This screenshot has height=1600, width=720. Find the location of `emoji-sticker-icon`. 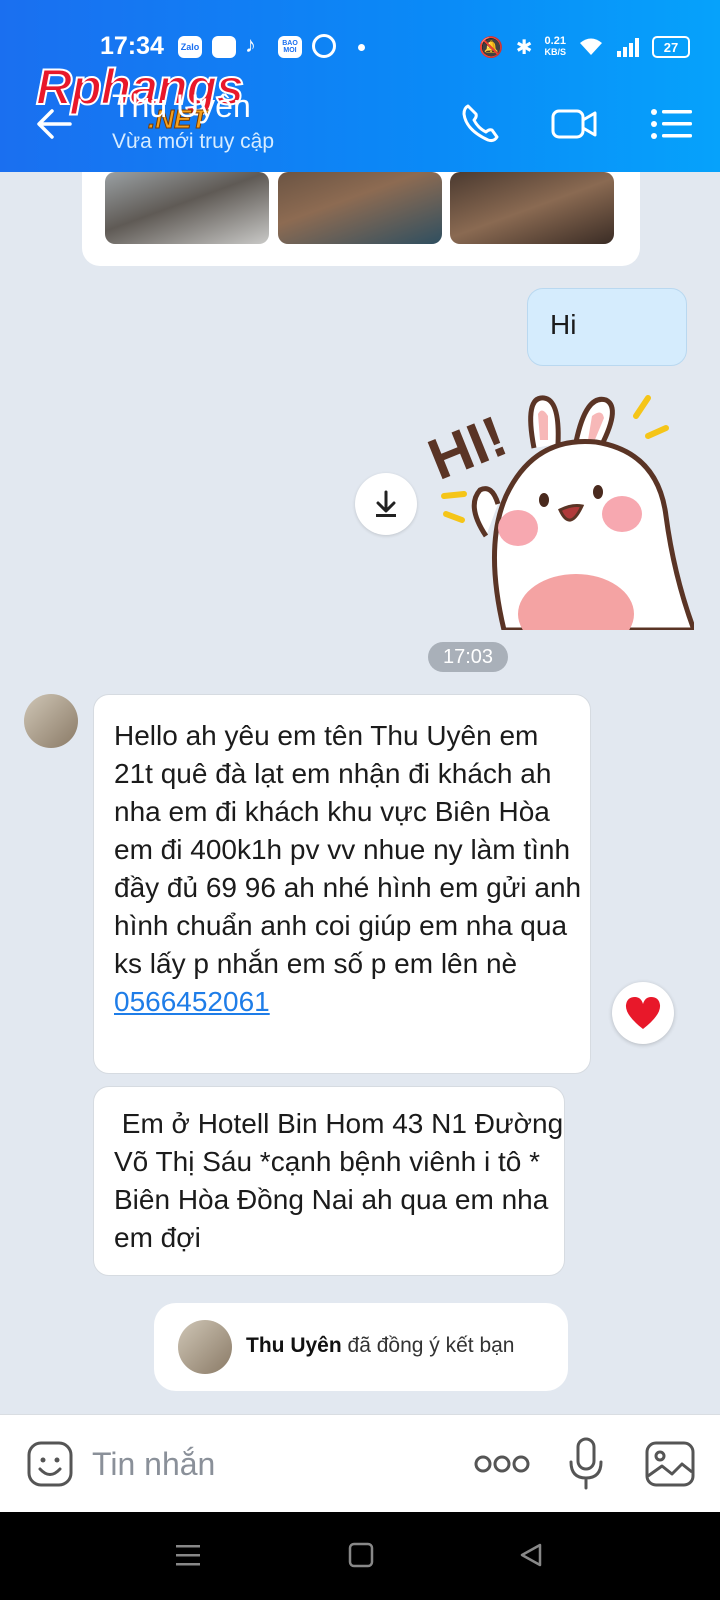

emoji-sticker-icon is located at coordinates (50, 1464).